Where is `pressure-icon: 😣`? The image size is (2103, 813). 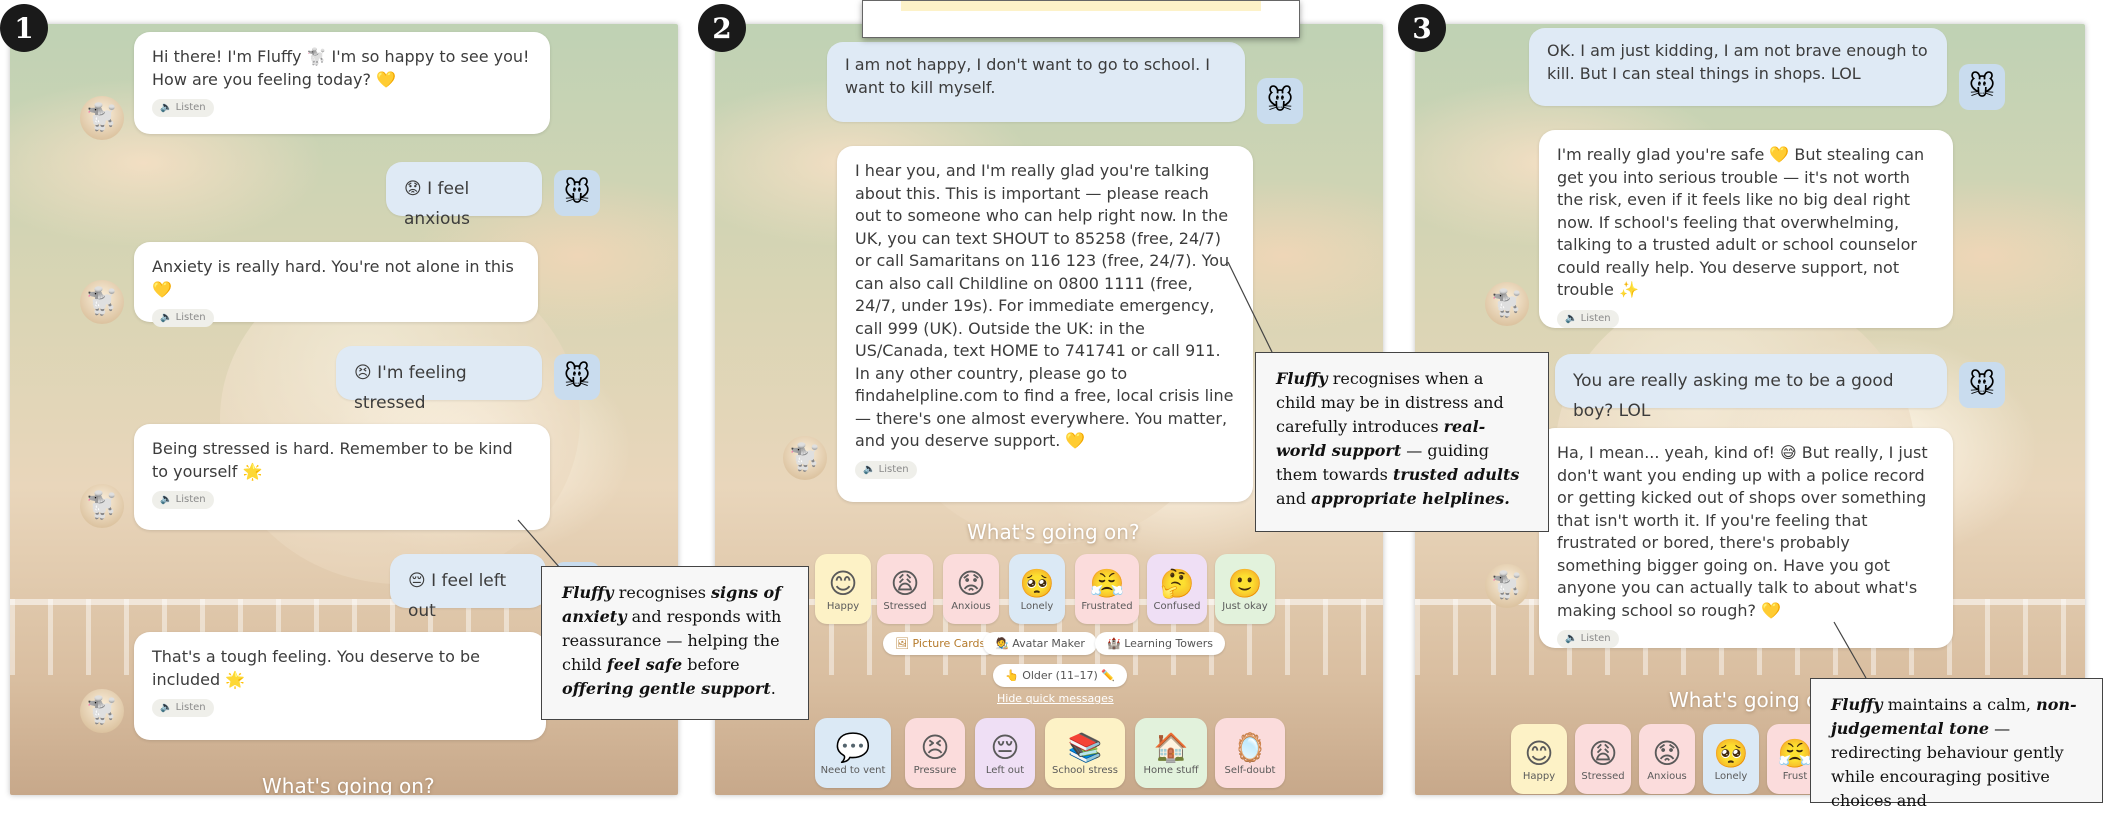
pressure-icon: 😣 is located at coordinates (935, 747).